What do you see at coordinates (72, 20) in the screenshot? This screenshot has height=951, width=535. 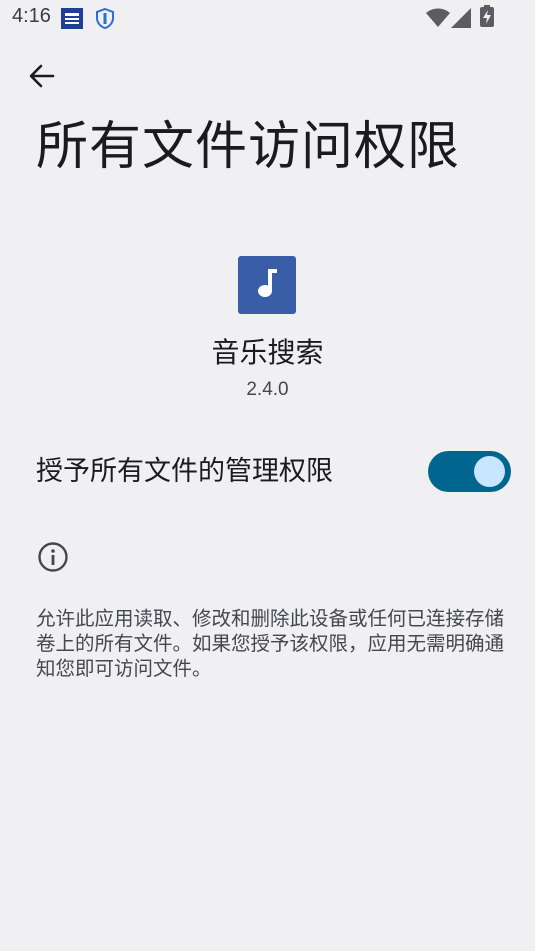 I see `notification-app-icon` at bounding box center [72, 20].